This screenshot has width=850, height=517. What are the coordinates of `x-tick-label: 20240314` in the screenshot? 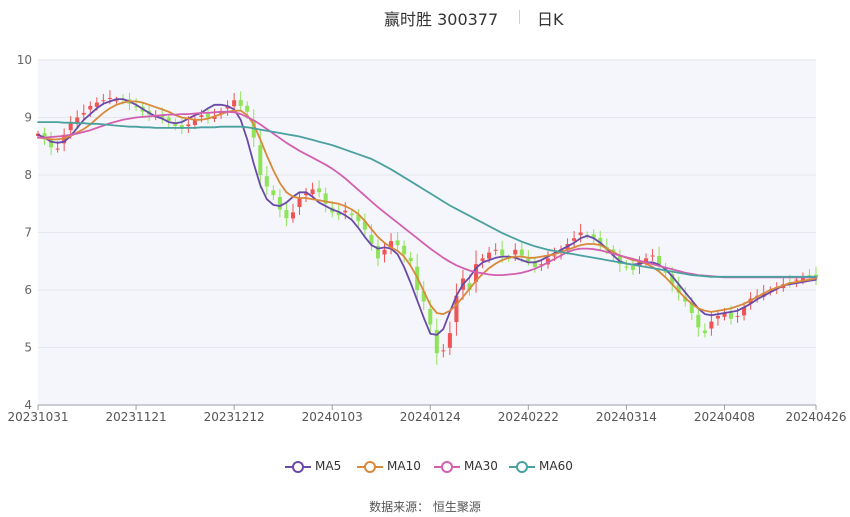 It's located at (626, 417).